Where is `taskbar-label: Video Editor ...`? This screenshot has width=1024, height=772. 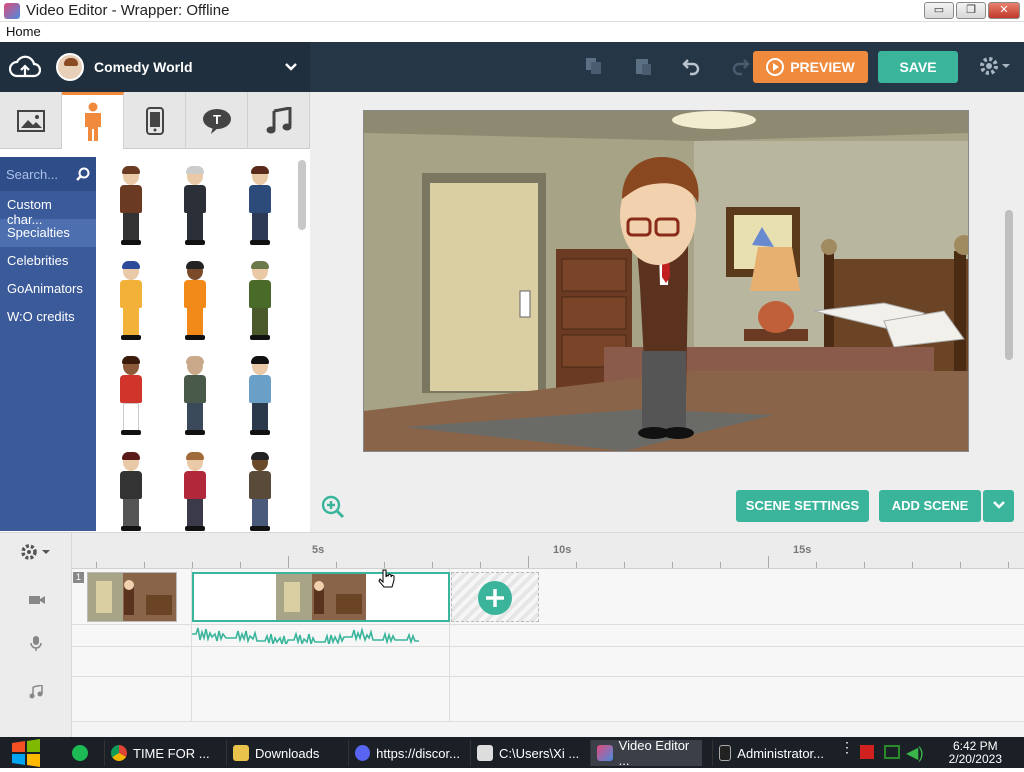
taskbar-label: Video Editor ... is located at coordinates (654, 753).